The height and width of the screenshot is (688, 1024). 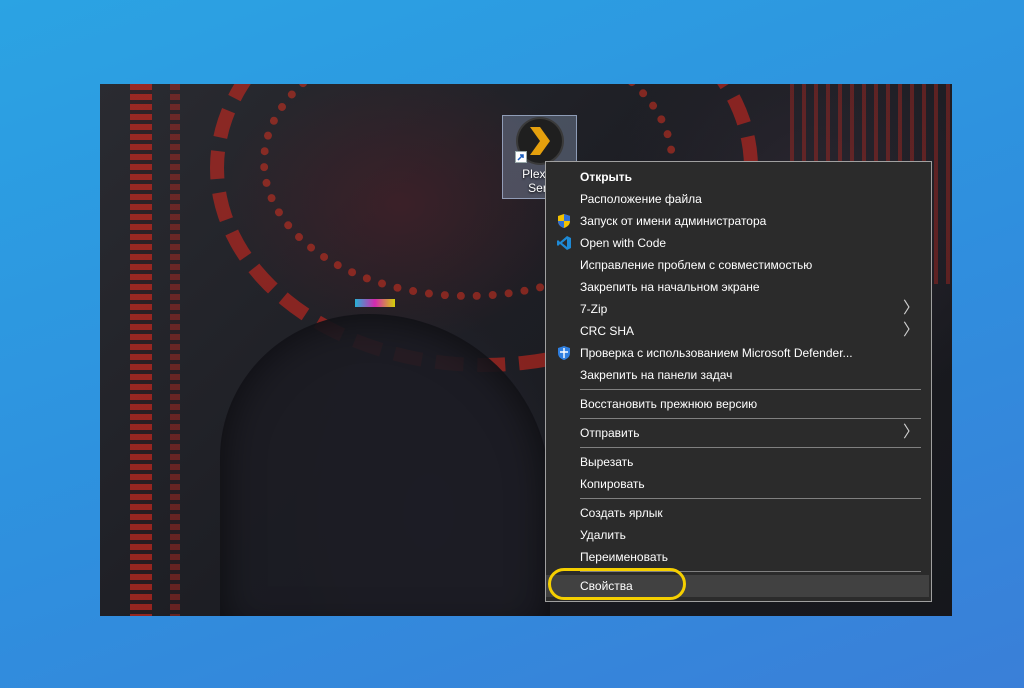 What do you see at coordinates (594, 309) in the screenshot?
I see `menu-item-label: 7-Zip` at bounding box center [594, 309].